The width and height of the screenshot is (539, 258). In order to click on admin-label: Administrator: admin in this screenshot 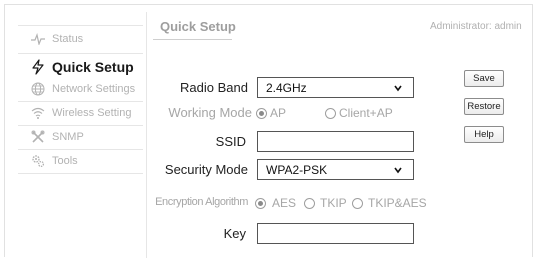, I will do `click(476, 26)`.